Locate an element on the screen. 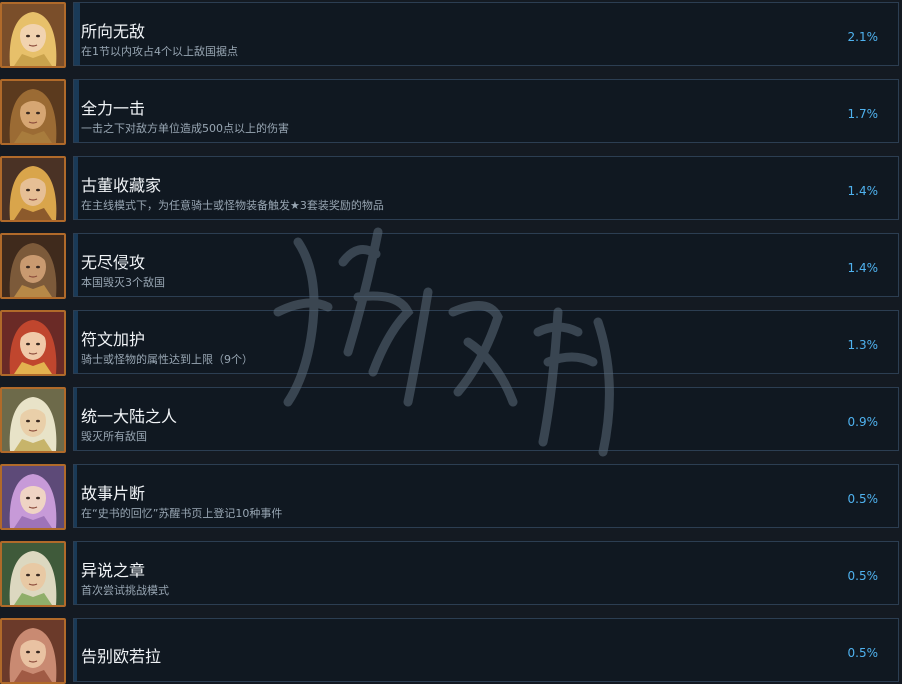  achievement-card: 全力一击 一击之下对敌方单位造成500点以上的伤害 1.7% is located at coordinates (486, 111).